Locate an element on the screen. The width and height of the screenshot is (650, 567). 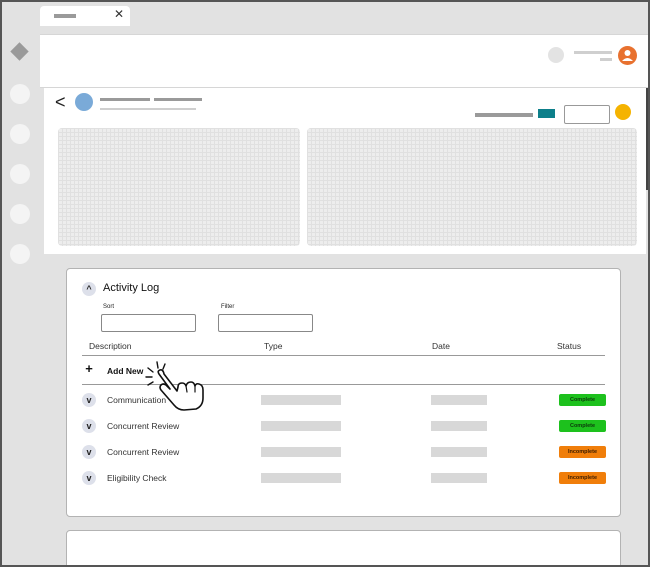
user-role-placeholder is located at coordinates (606, 59).